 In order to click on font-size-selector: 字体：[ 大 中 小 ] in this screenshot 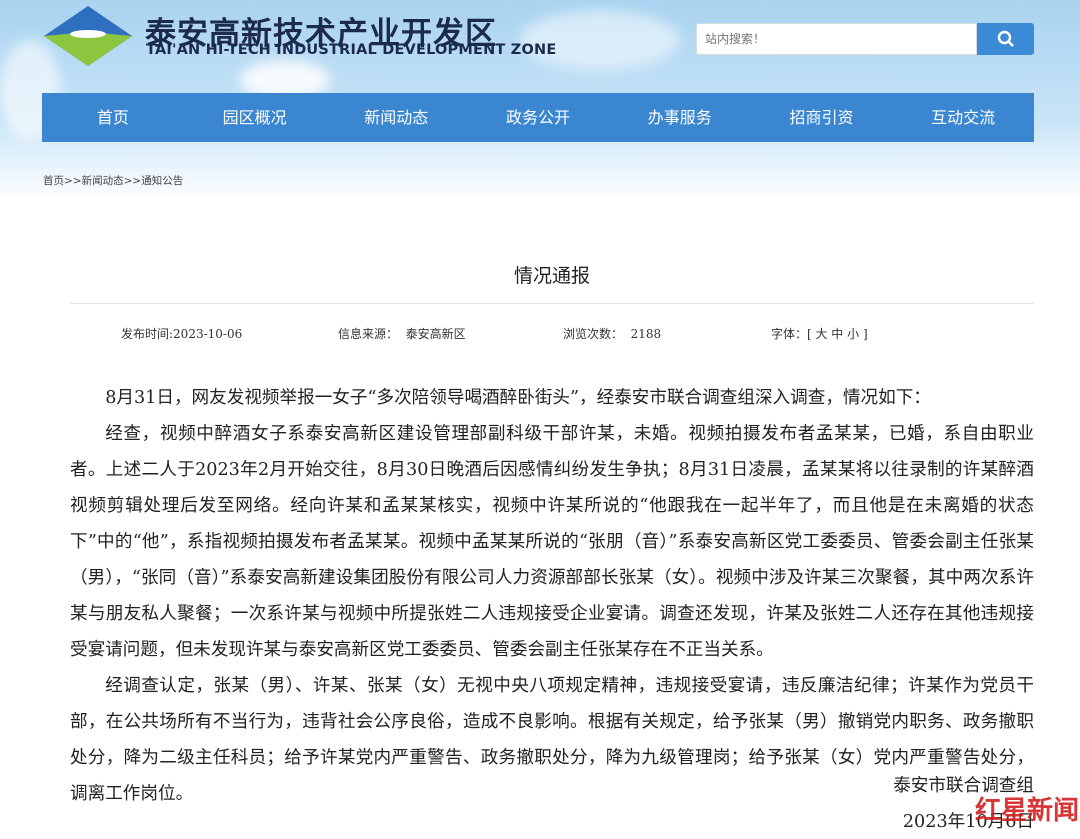, I will do `click(819, 333)`.